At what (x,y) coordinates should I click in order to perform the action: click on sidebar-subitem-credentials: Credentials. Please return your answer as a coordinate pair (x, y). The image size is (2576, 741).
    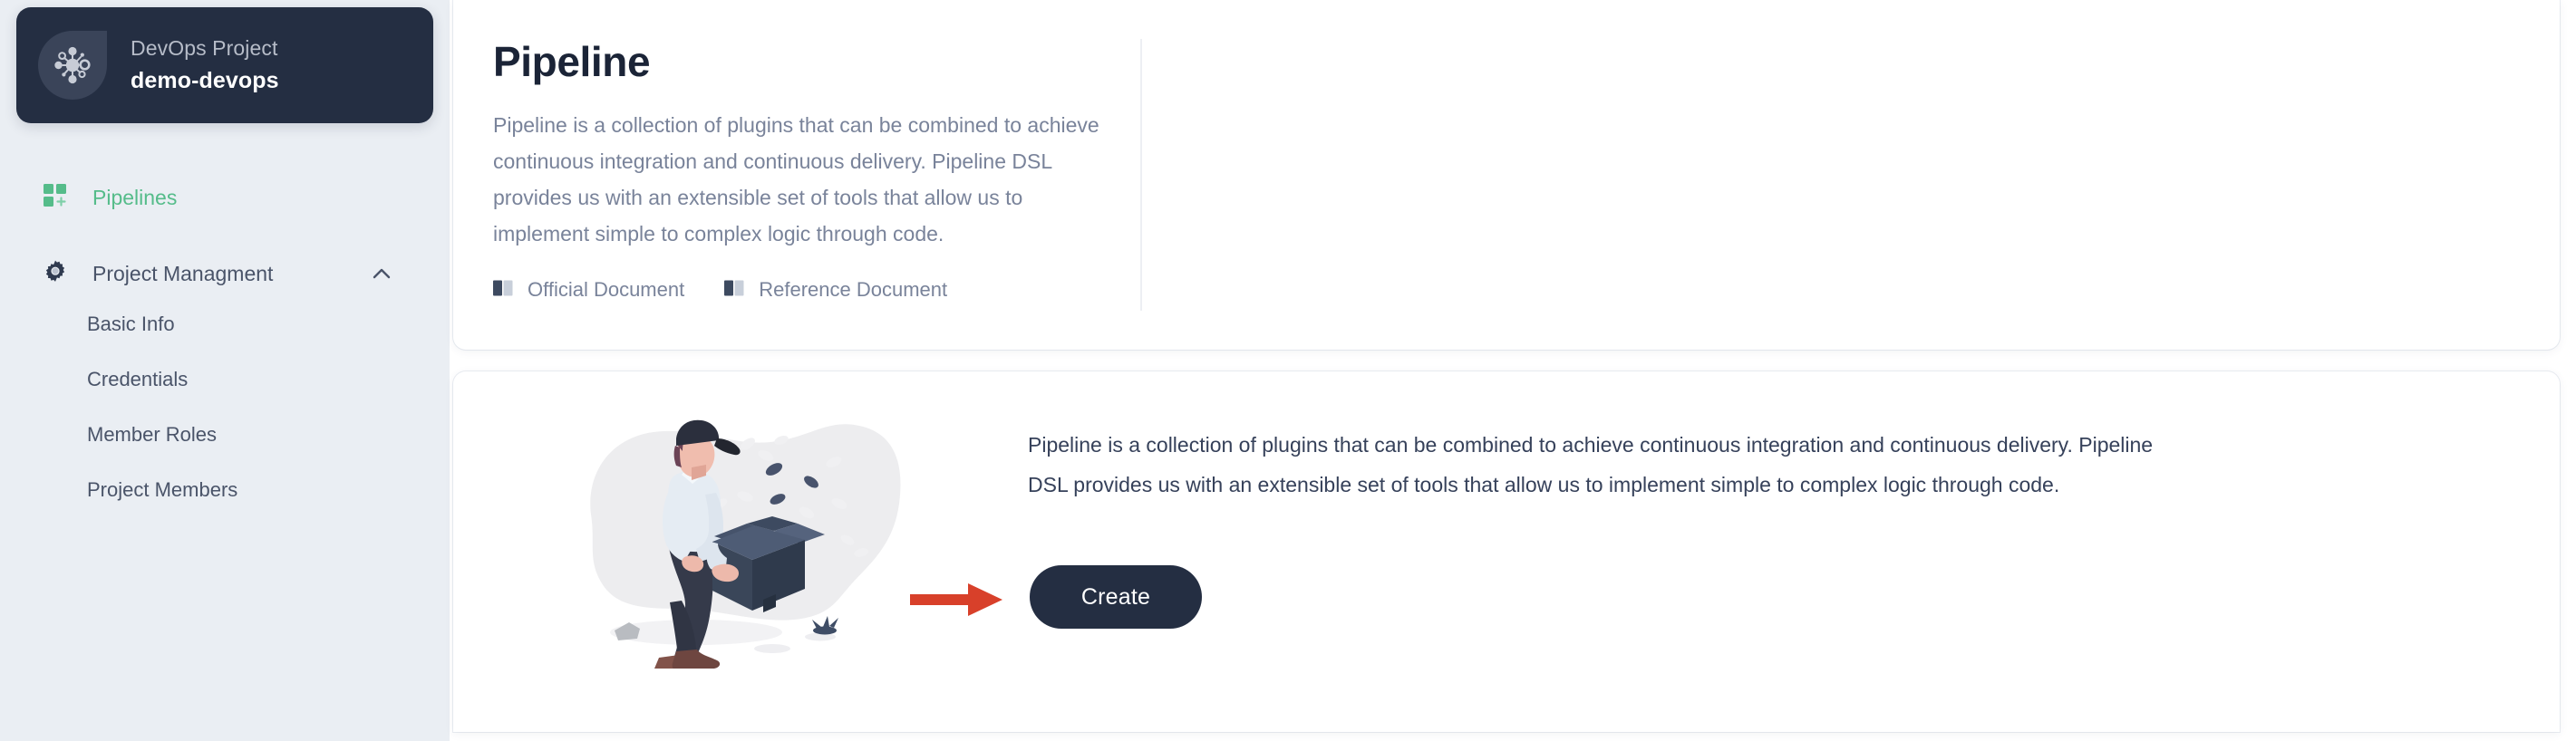
    Looking at the image, I should click on (268, 379).